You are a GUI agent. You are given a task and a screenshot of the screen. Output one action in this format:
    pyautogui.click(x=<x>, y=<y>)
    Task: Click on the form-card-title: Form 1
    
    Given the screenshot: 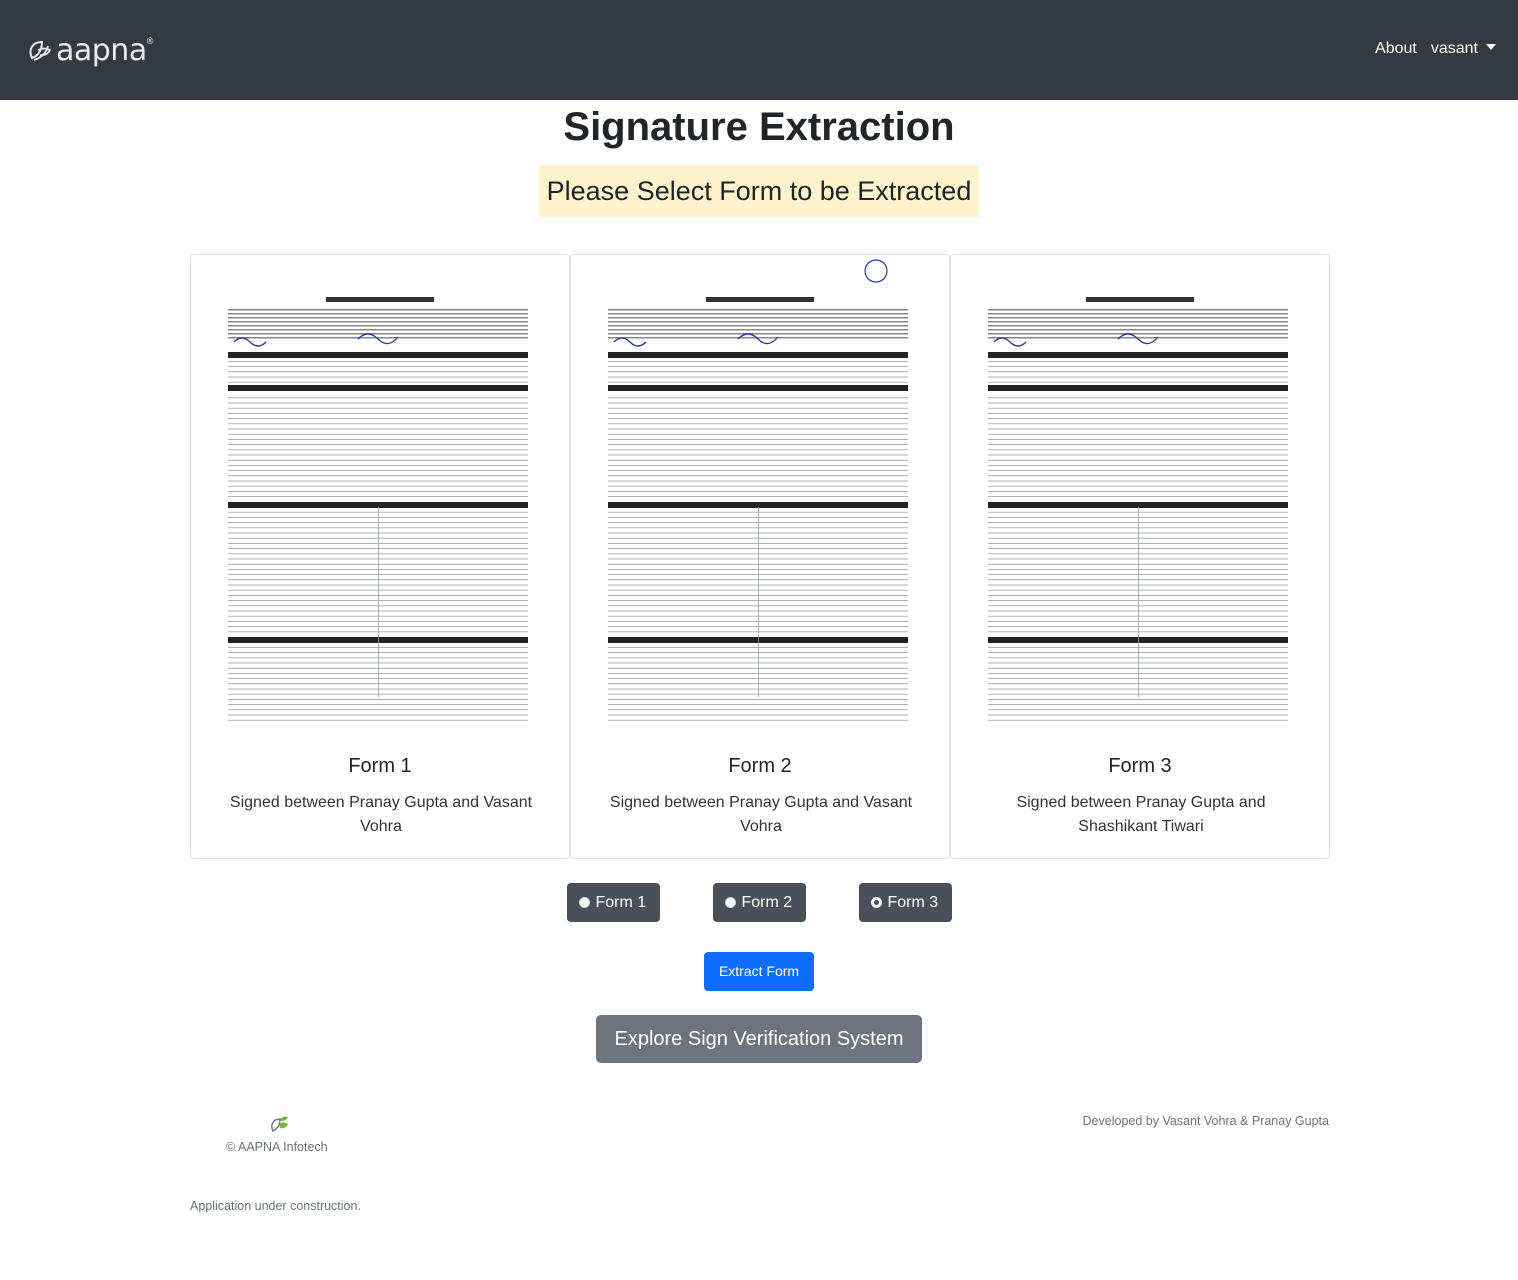 What is the action you would take?
    pyautogui.click(x=380, y=766)
    